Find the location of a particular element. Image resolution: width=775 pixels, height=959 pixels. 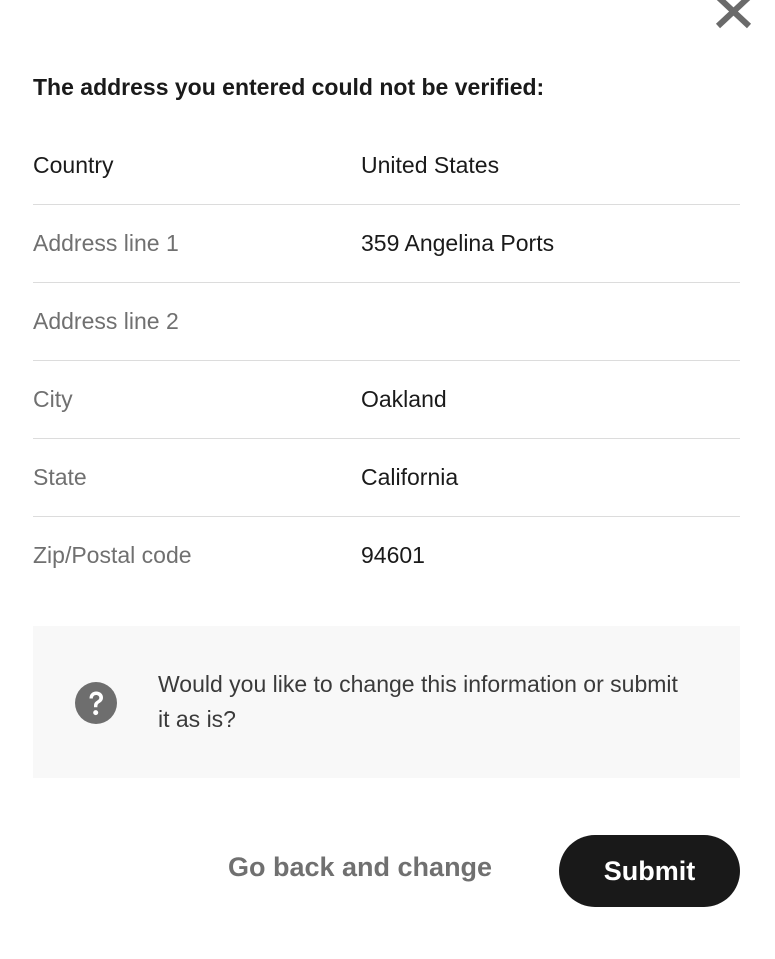

go-back-button: Go back and change is located at coordinates (360, 867).